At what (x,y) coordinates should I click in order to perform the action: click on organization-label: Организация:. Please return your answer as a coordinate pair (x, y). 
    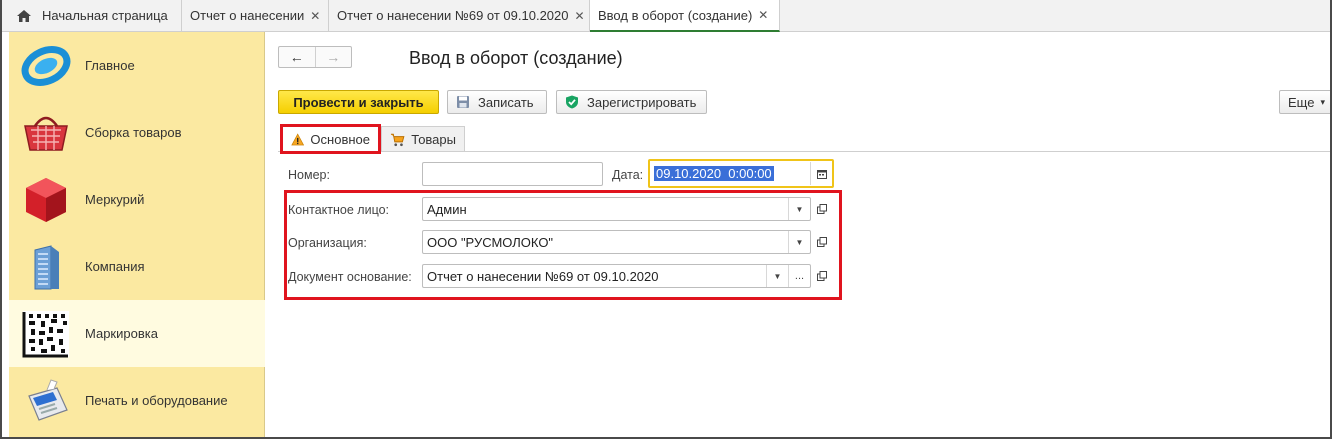
    Looking at the image, I should click on (327, 243).